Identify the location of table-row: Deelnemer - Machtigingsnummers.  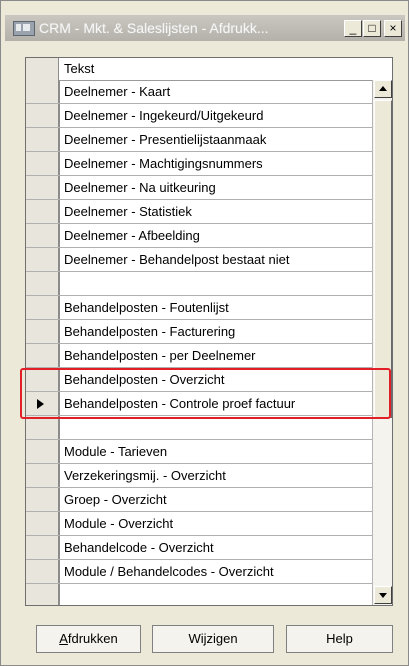
(209, 164).